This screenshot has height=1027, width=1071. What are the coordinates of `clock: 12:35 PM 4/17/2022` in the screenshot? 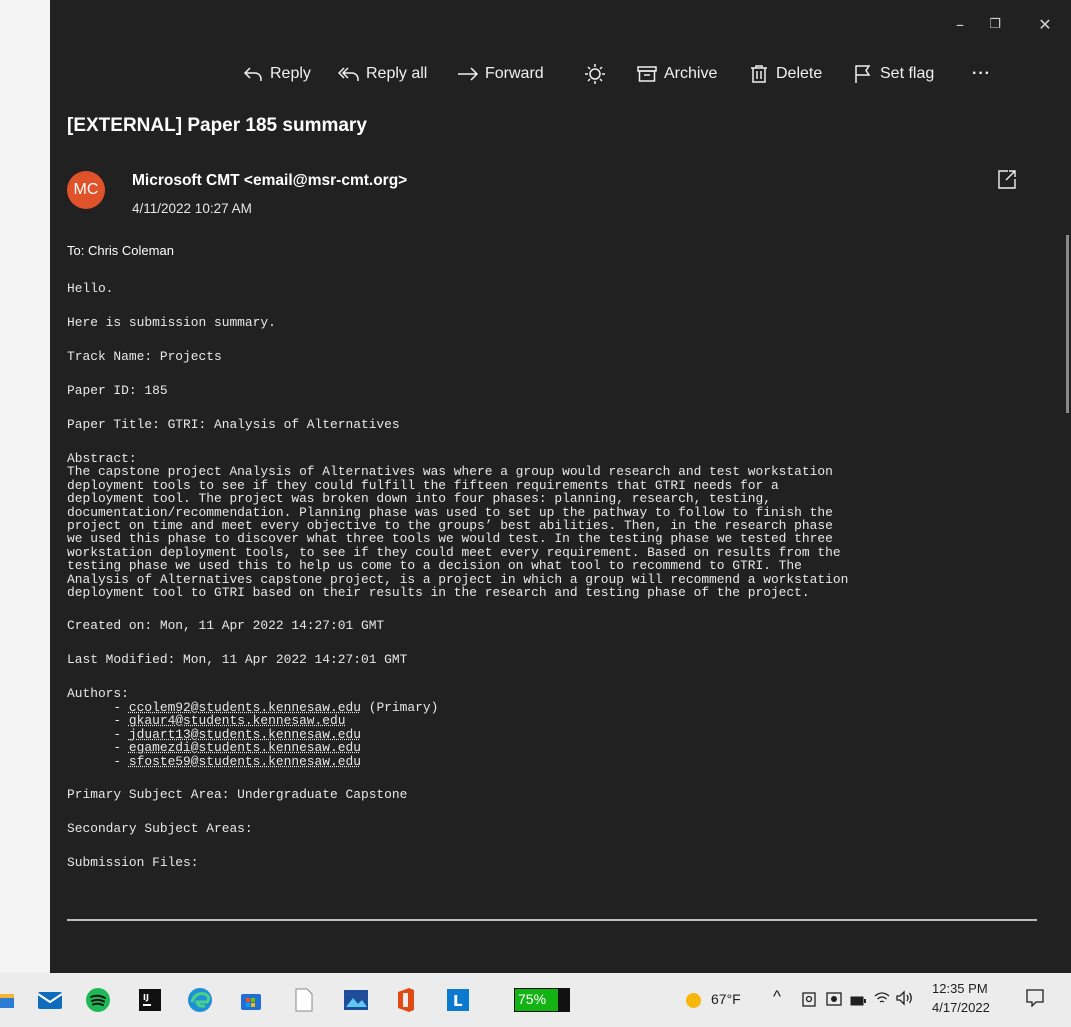 It's located at (961, 998).